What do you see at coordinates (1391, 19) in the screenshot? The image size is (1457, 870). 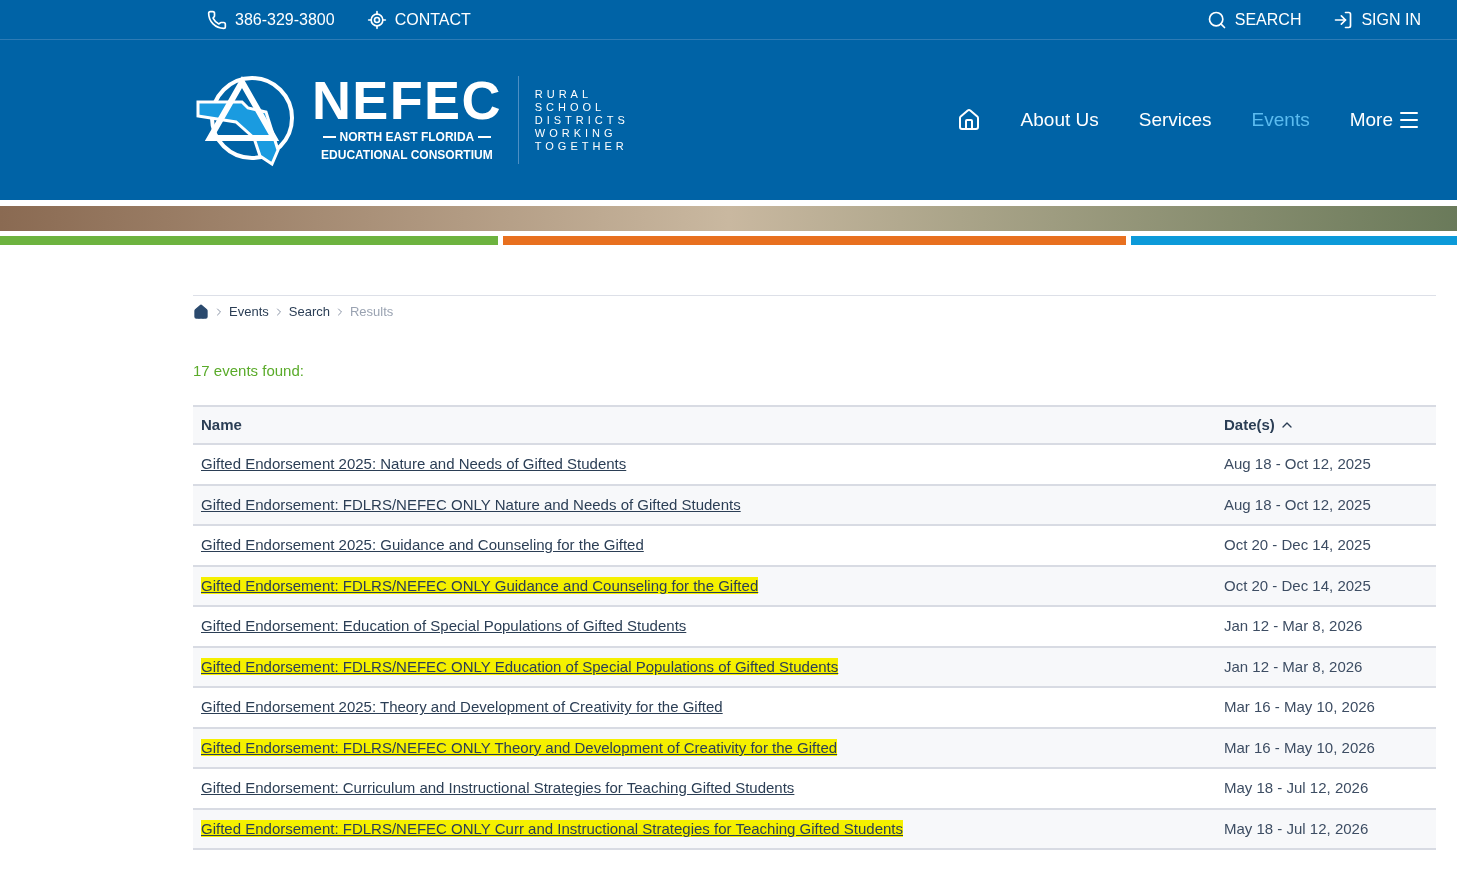 I see `sign-in-link: SIGN IN` at bounding box center [1391, 19].